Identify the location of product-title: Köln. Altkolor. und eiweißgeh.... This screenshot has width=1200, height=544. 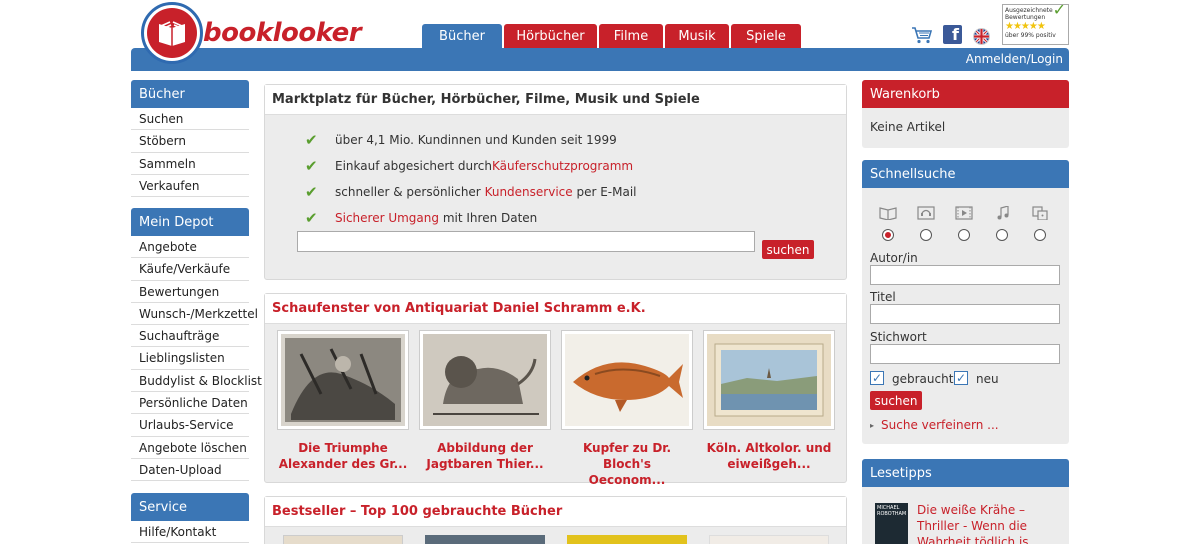
(769, 456).